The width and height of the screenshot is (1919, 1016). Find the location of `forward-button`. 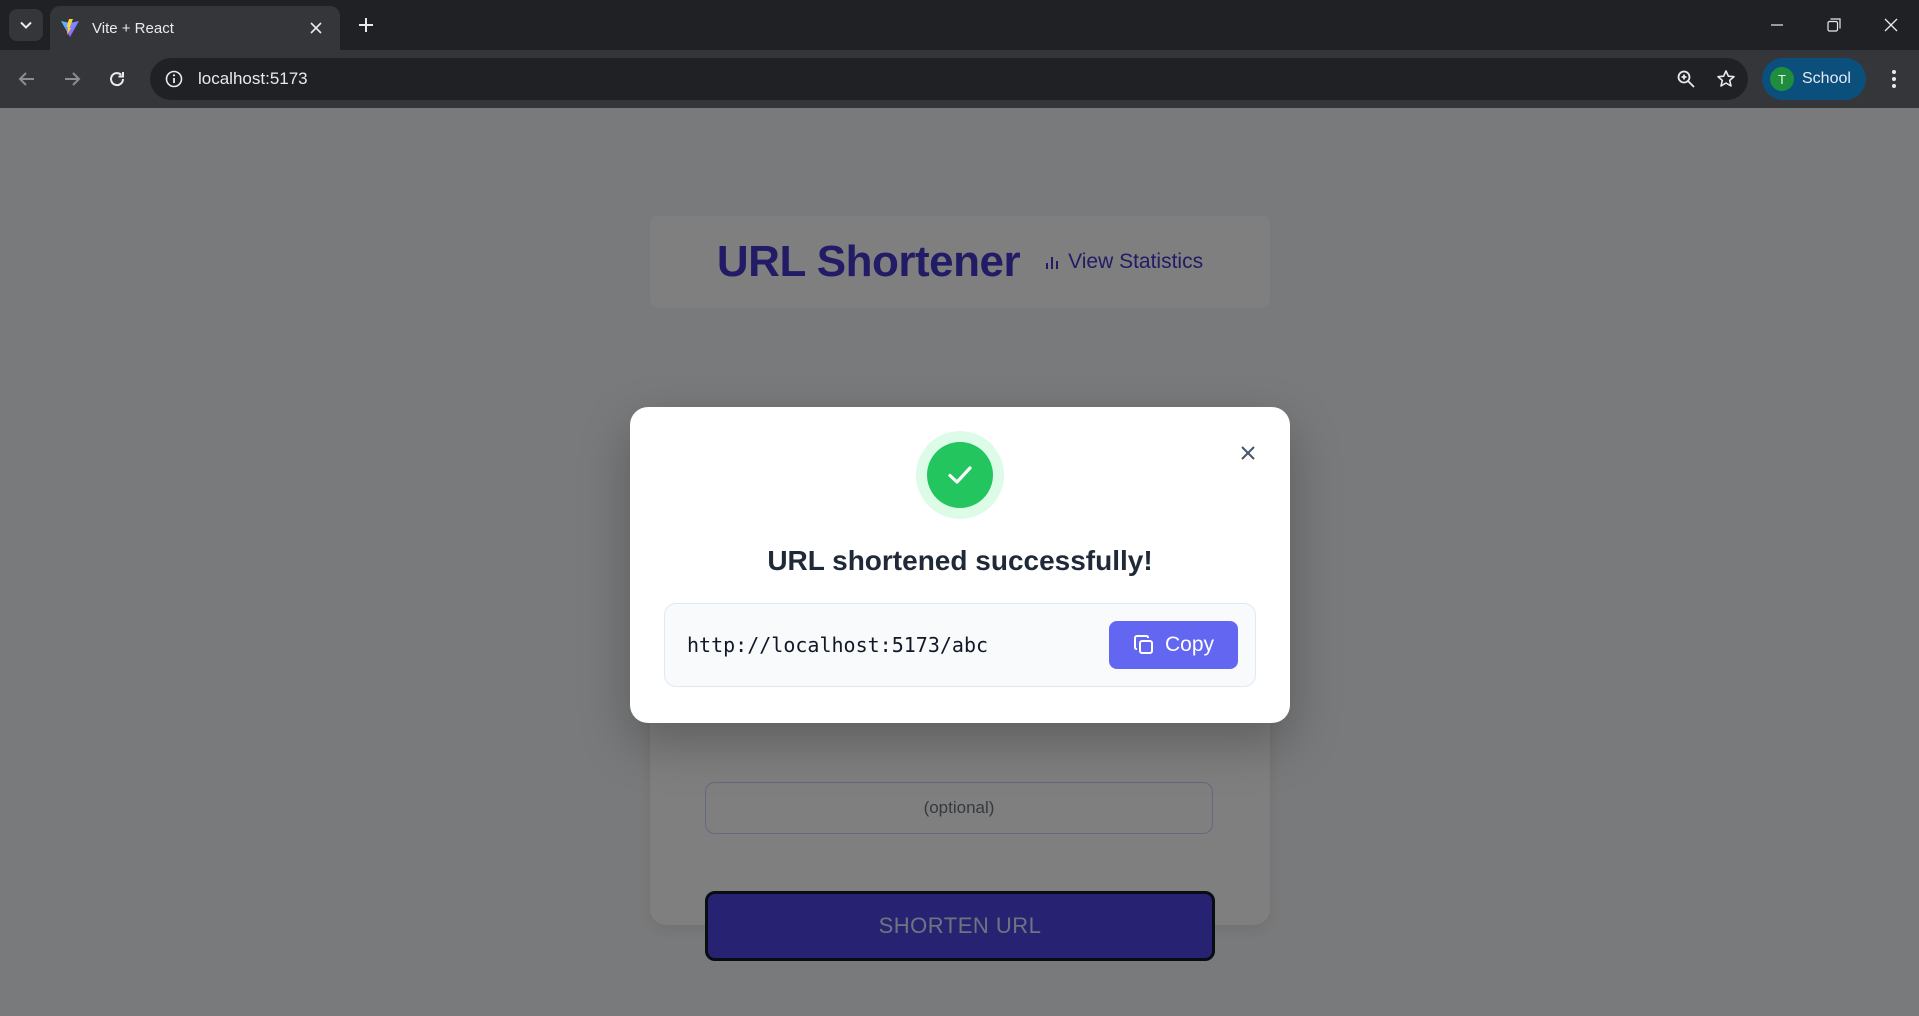

forward-button is located at coordinates (72, 79).